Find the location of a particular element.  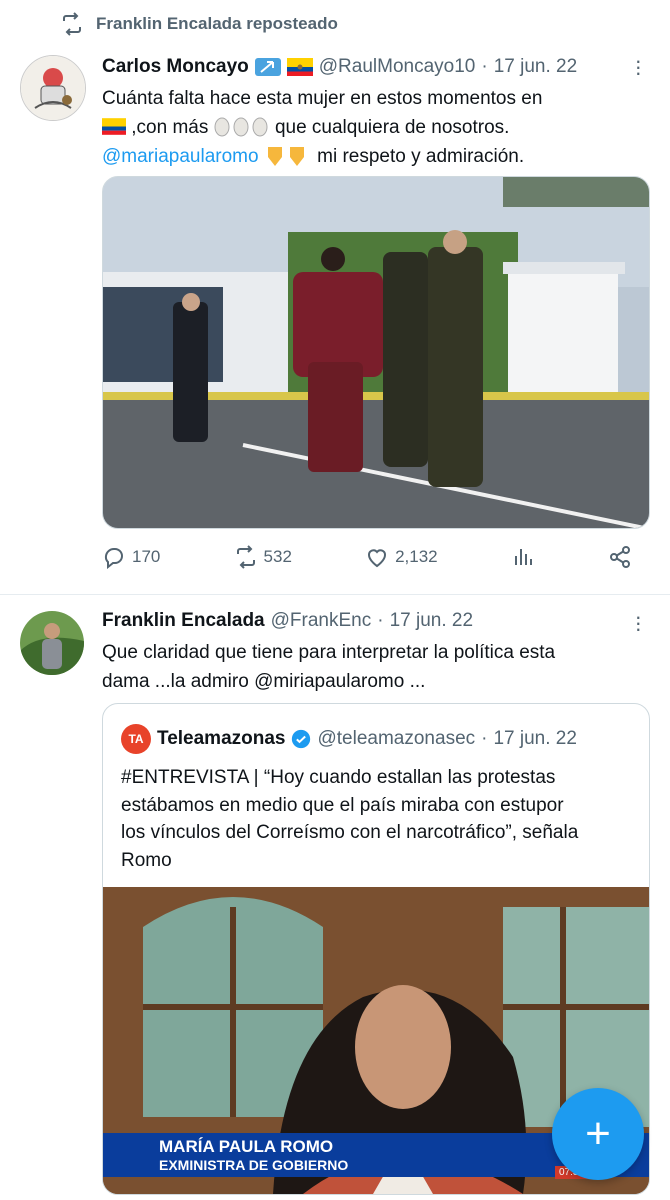

share-button is located at coordinates (620, 557).